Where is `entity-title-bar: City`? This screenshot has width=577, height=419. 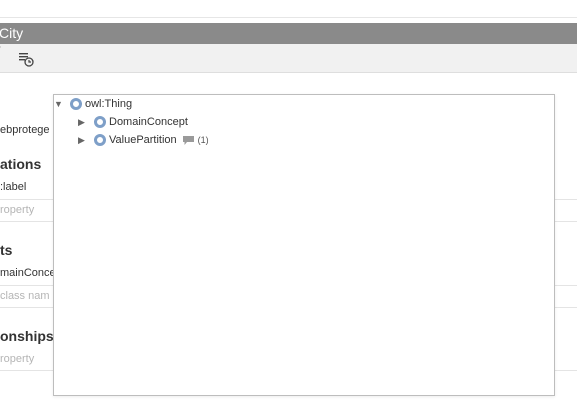 entity-title-bar: City is located at coordinates (288, 33).